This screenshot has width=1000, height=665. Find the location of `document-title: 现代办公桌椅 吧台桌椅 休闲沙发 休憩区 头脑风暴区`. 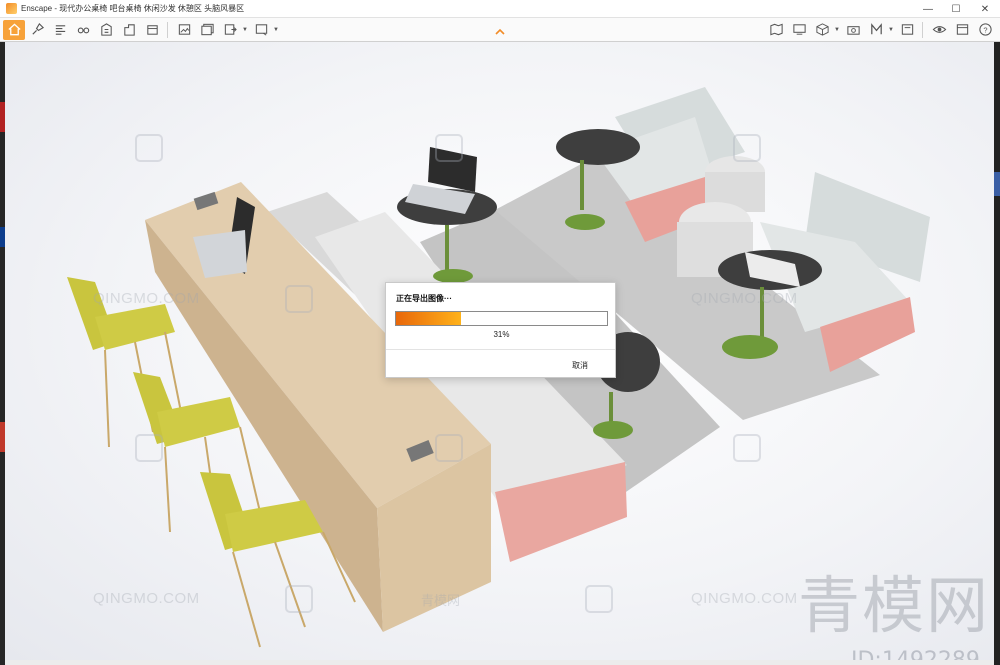

document-title: 现代办公桌椅 吧台桌椅 休闲沙发 休憩区 头脑风暴区 is located at coordinates (152, 8).